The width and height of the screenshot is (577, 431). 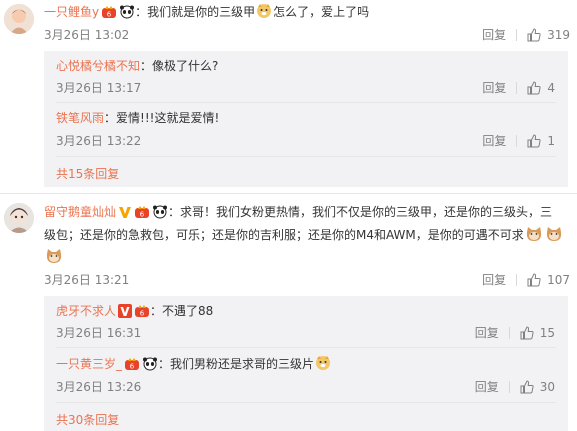 What do you see at coordinates (547, 387) in the screenshot?
I see `like-count: 30` at bounding box center [547, 387].